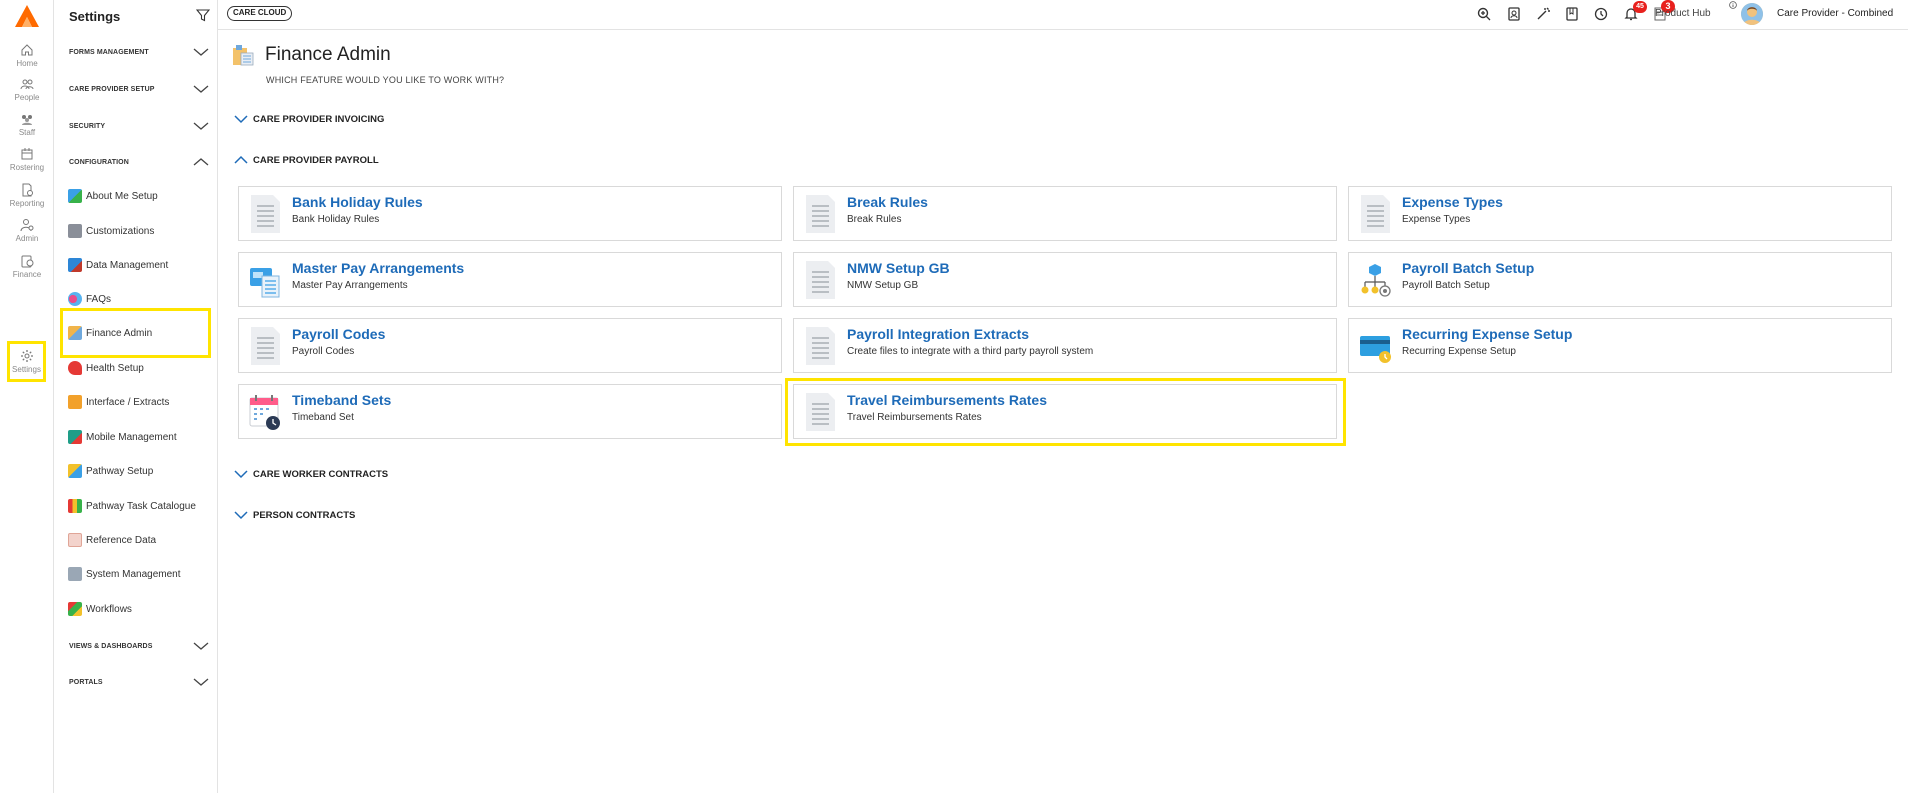  I want to click on rail-label: People, so click(27, 97).